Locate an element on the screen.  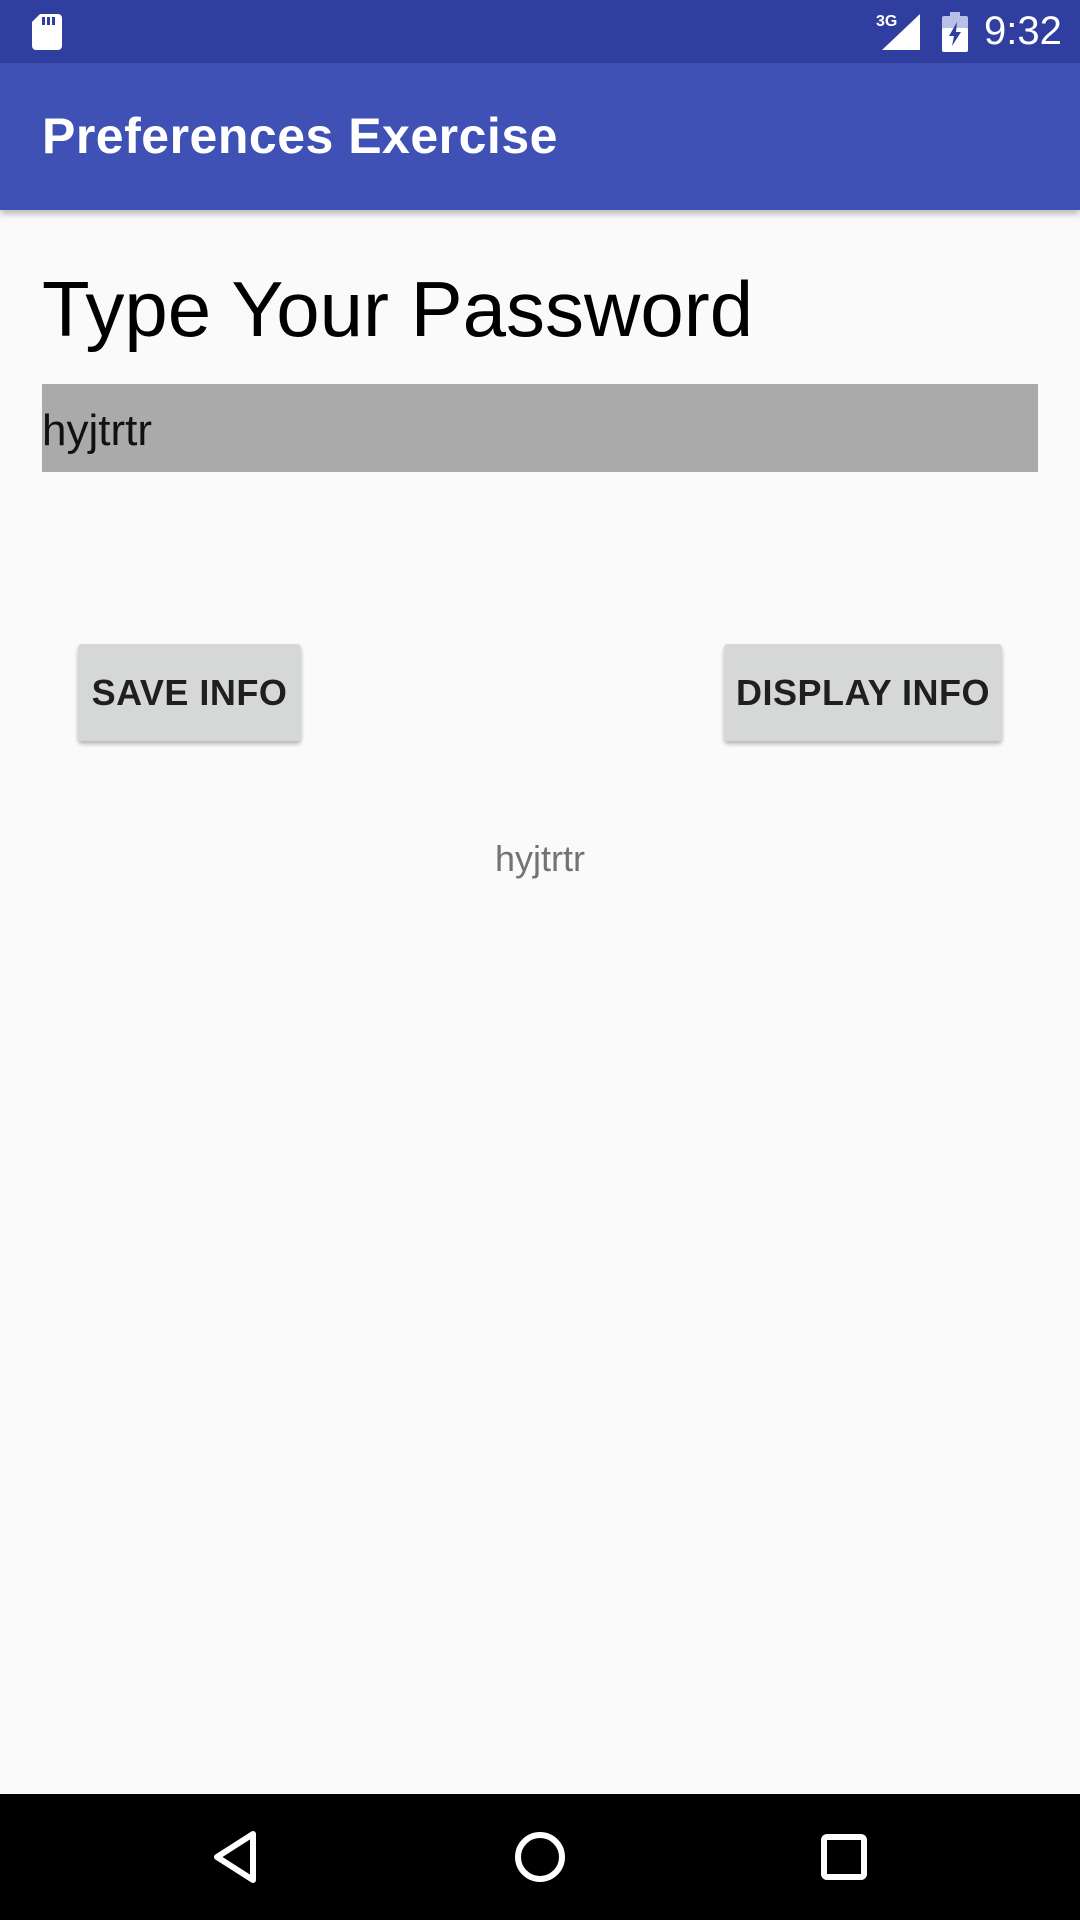
recents-icon is located at coordinates (844, 1857).